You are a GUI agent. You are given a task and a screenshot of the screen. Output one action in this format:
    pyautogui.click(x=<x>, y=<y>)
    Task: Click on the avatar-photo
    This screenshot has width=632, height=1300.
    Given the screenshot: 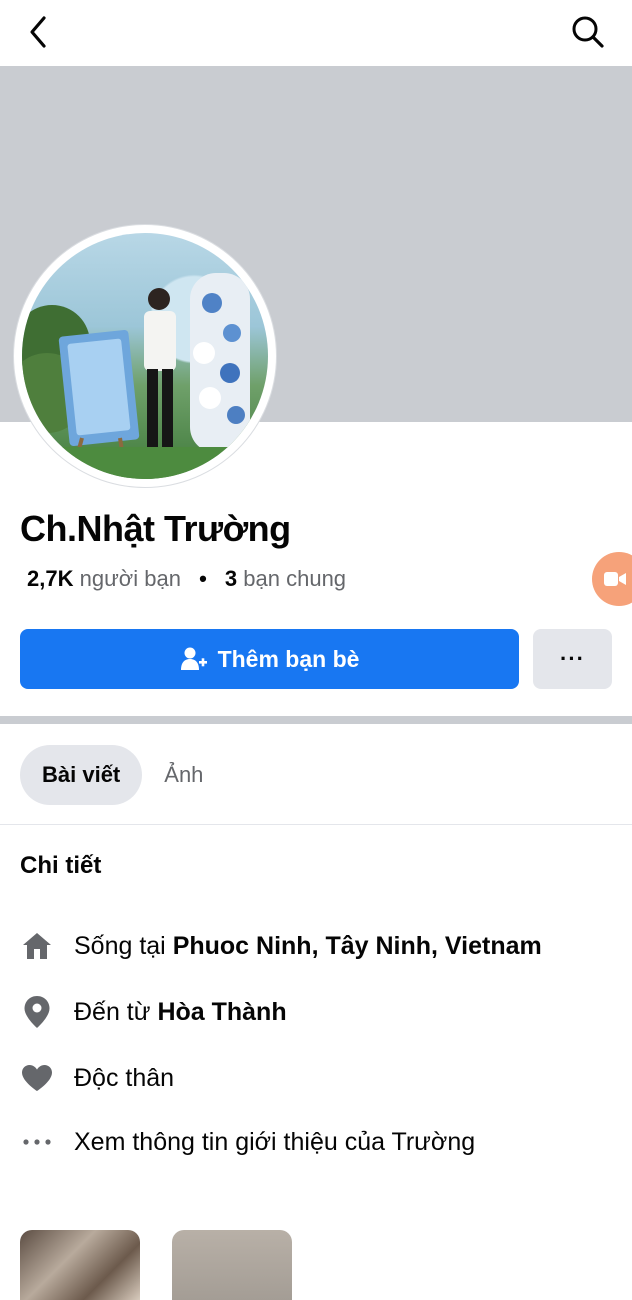 What is the action you would take?
    pyautogui.click(x=145, y=376)
    